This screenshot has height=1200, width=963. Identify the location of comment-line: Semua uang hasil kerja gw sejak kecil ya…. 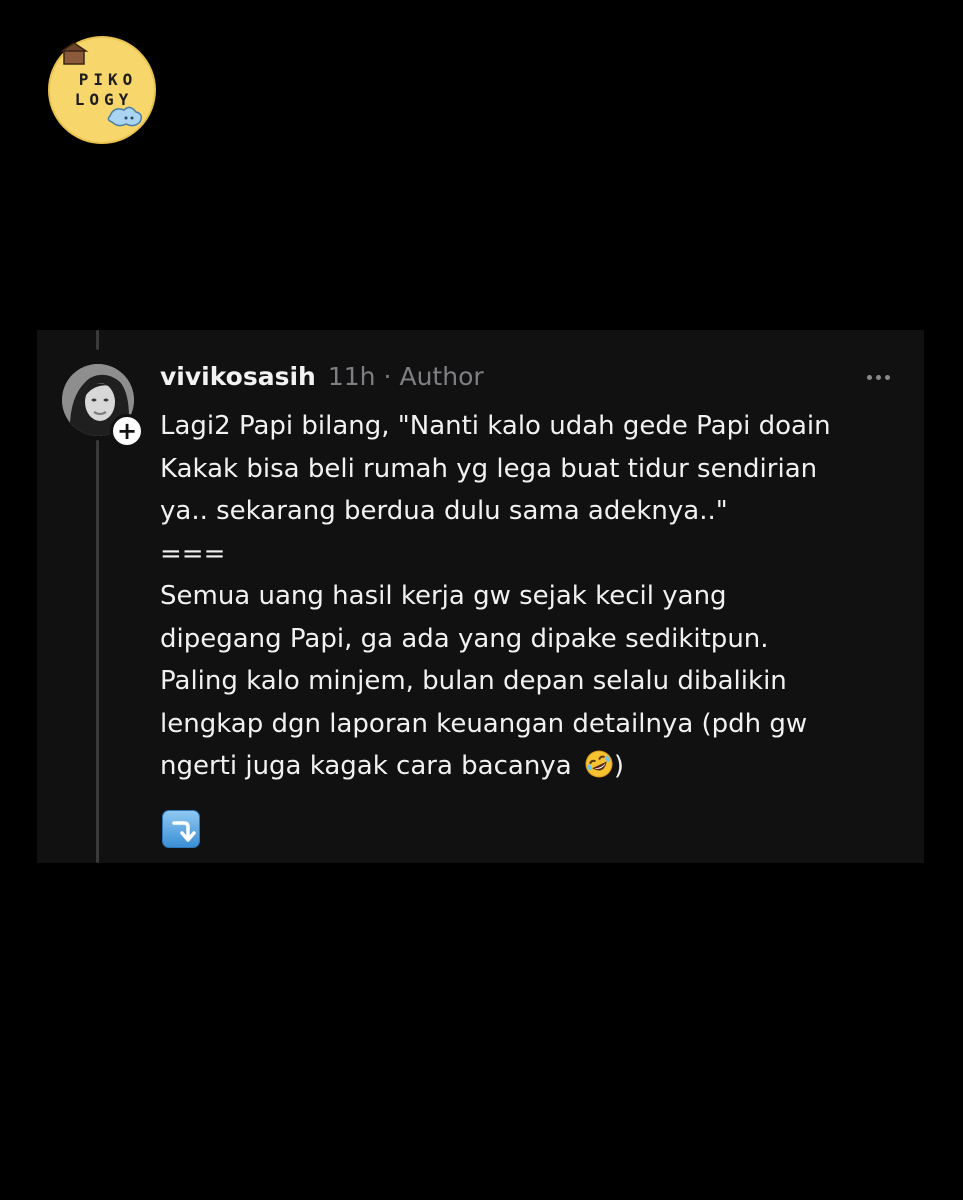
(443, 596).